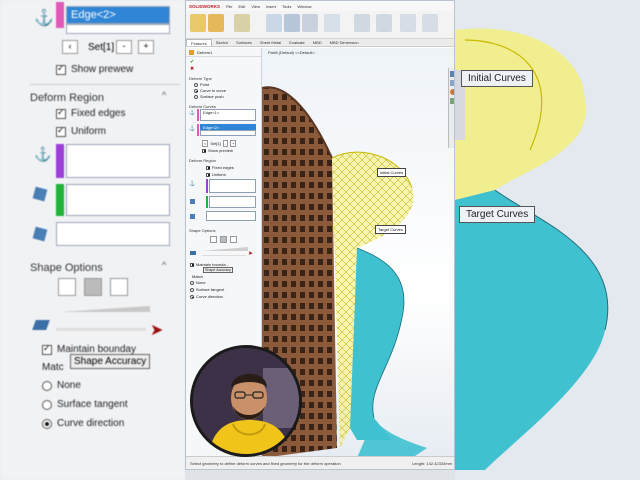  Describe the element at coordinates (60, 15) in the screenshot. I see `bg-pink-swatch` at that location.